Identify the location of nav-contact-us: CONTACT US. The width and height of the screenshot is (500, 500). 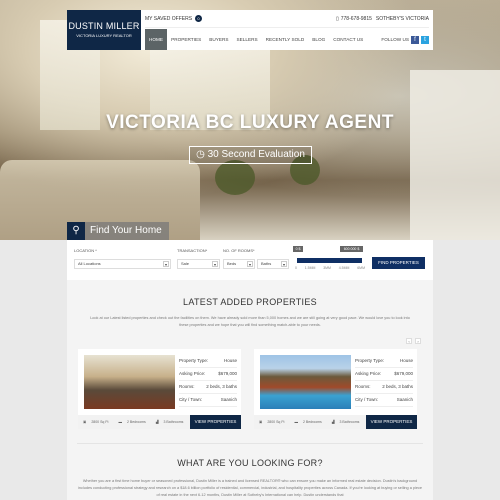
(348, 39).